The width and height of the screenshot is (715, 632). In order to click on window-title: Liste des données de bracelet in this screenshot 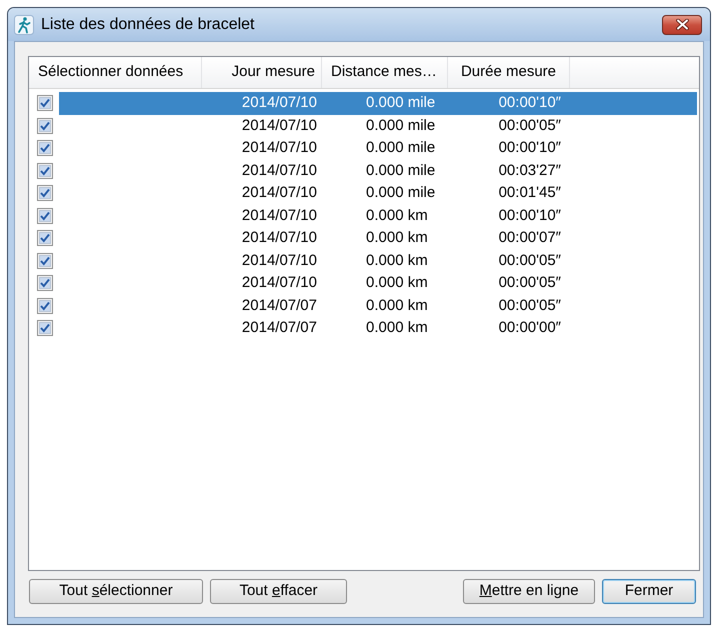, I will do `click(147, 24)`.